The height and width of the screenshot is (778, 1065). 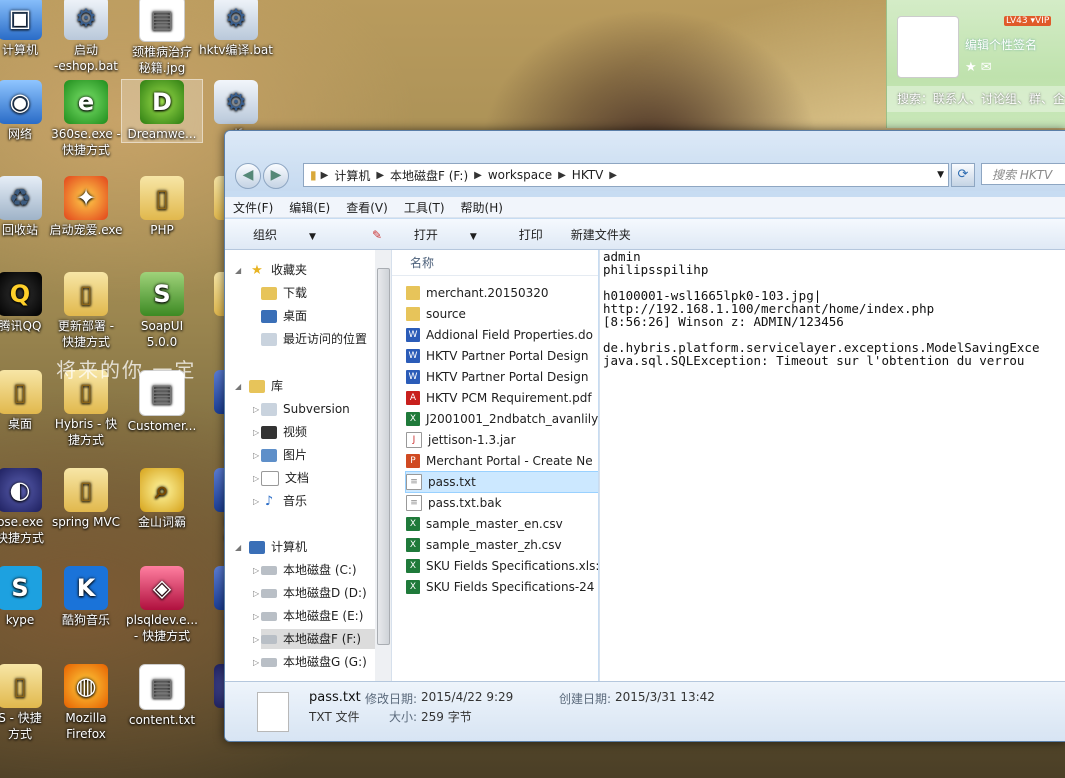 What do you see at coordinates (531, 234) in the screenshot?
I see `print-button: 打印` at bounding box center [531, 234].